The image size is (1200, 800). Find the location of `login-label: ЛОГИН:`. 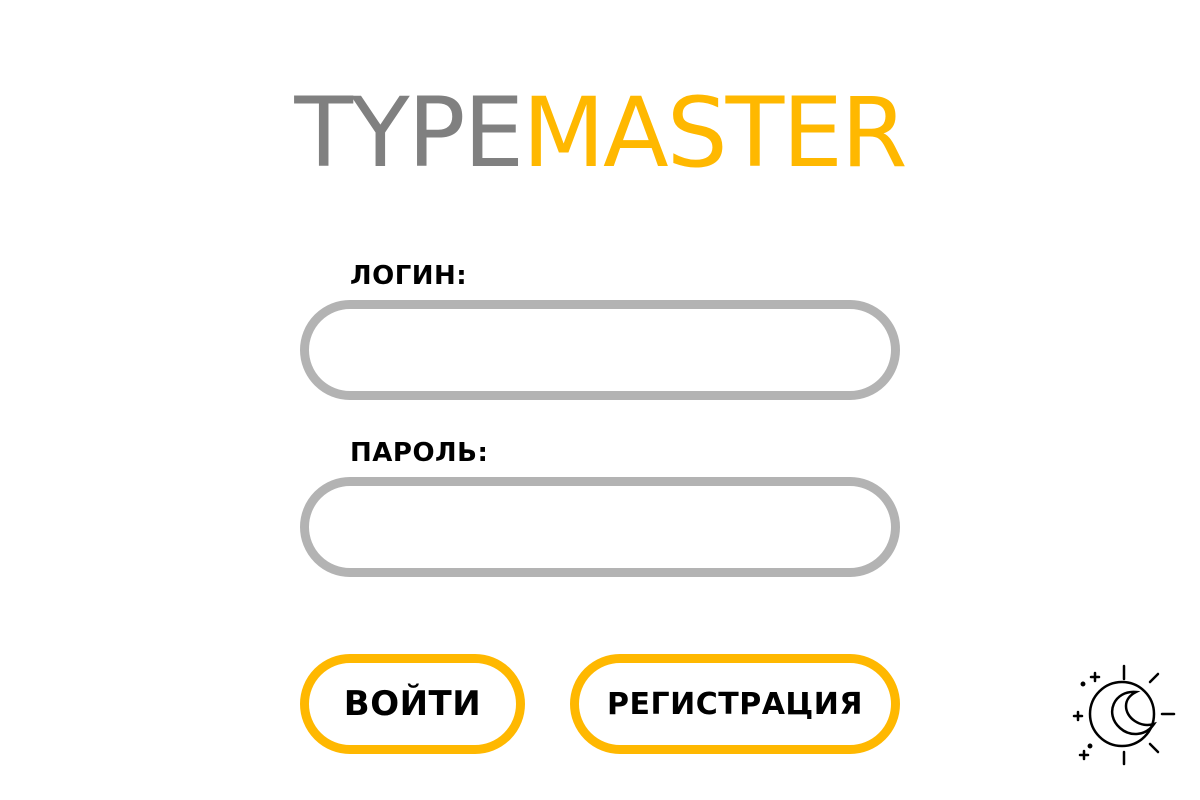

login-label: ЛОГИН: is located at coordinates (409, 276).